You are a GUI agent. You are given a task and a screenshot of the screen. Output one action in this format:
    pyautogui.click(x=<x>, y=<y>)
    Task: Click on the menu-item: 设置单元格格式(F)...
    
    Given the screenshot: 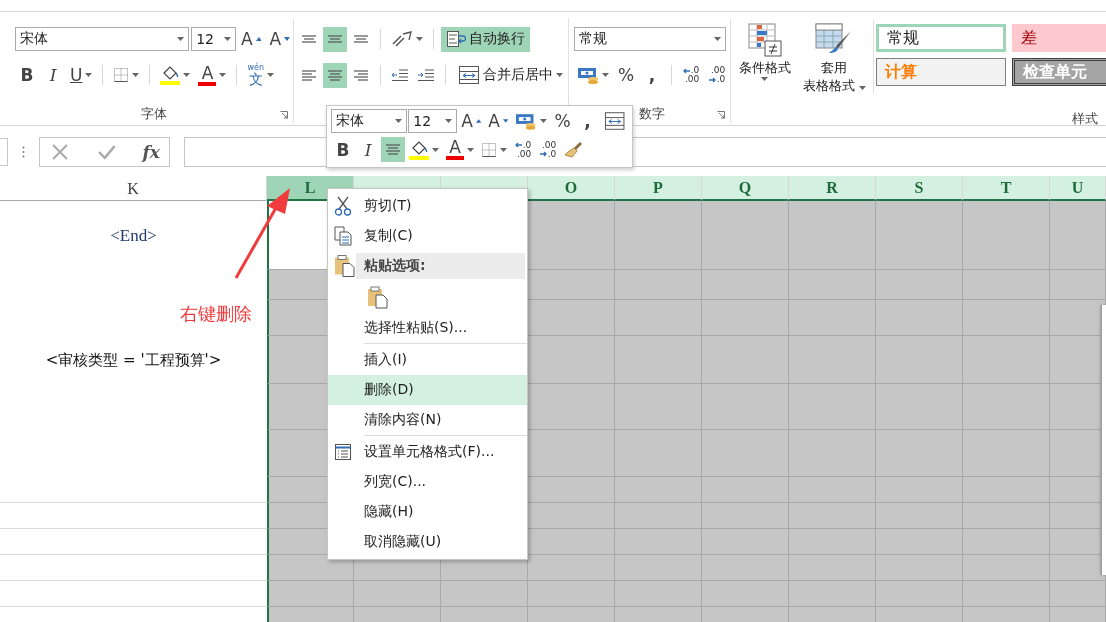 What is the action you would take?
    pyautogui.click(x=427, y=452)
    